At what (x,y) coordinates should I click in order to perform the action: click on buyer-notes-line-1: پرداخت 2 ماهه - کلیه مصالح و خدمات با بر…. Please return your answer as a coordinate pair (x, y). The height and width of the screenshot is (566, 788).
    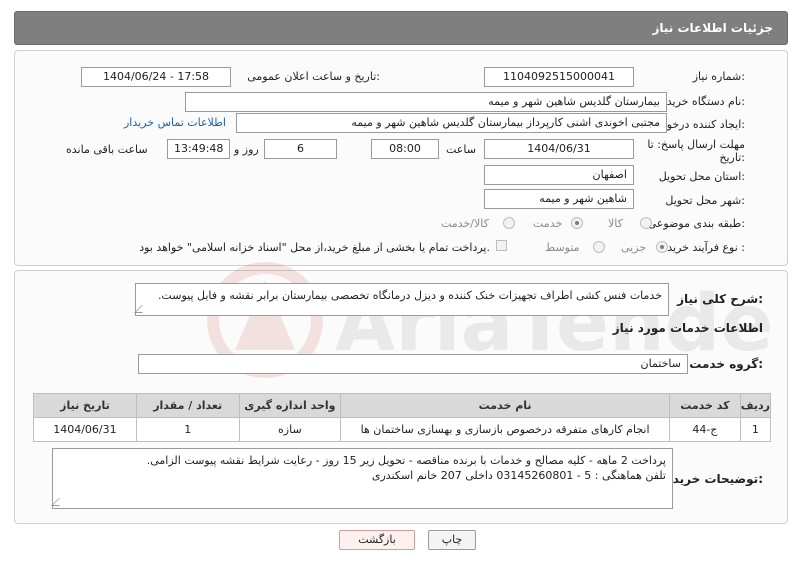
    Looking at the image, I should click on (406, 460).